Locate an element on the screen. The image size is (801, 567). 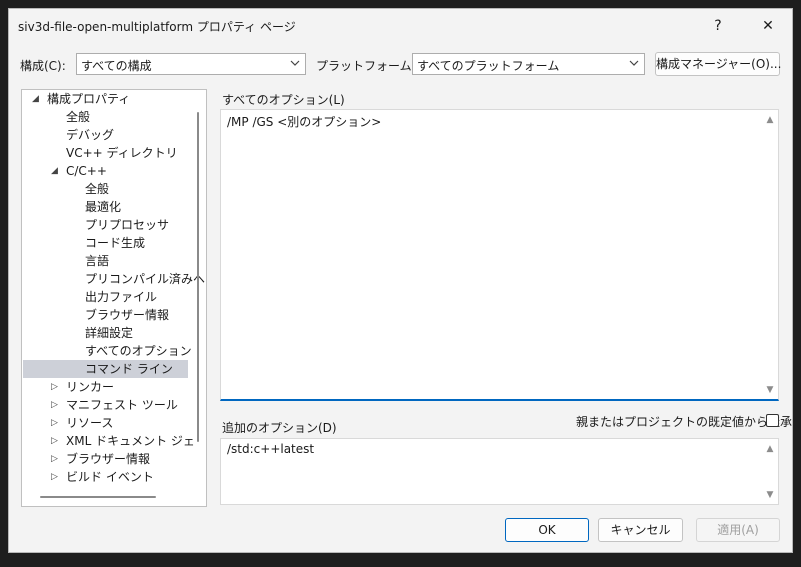
tree-item-label: すべてのオプション is located at coordinates (138, 351).